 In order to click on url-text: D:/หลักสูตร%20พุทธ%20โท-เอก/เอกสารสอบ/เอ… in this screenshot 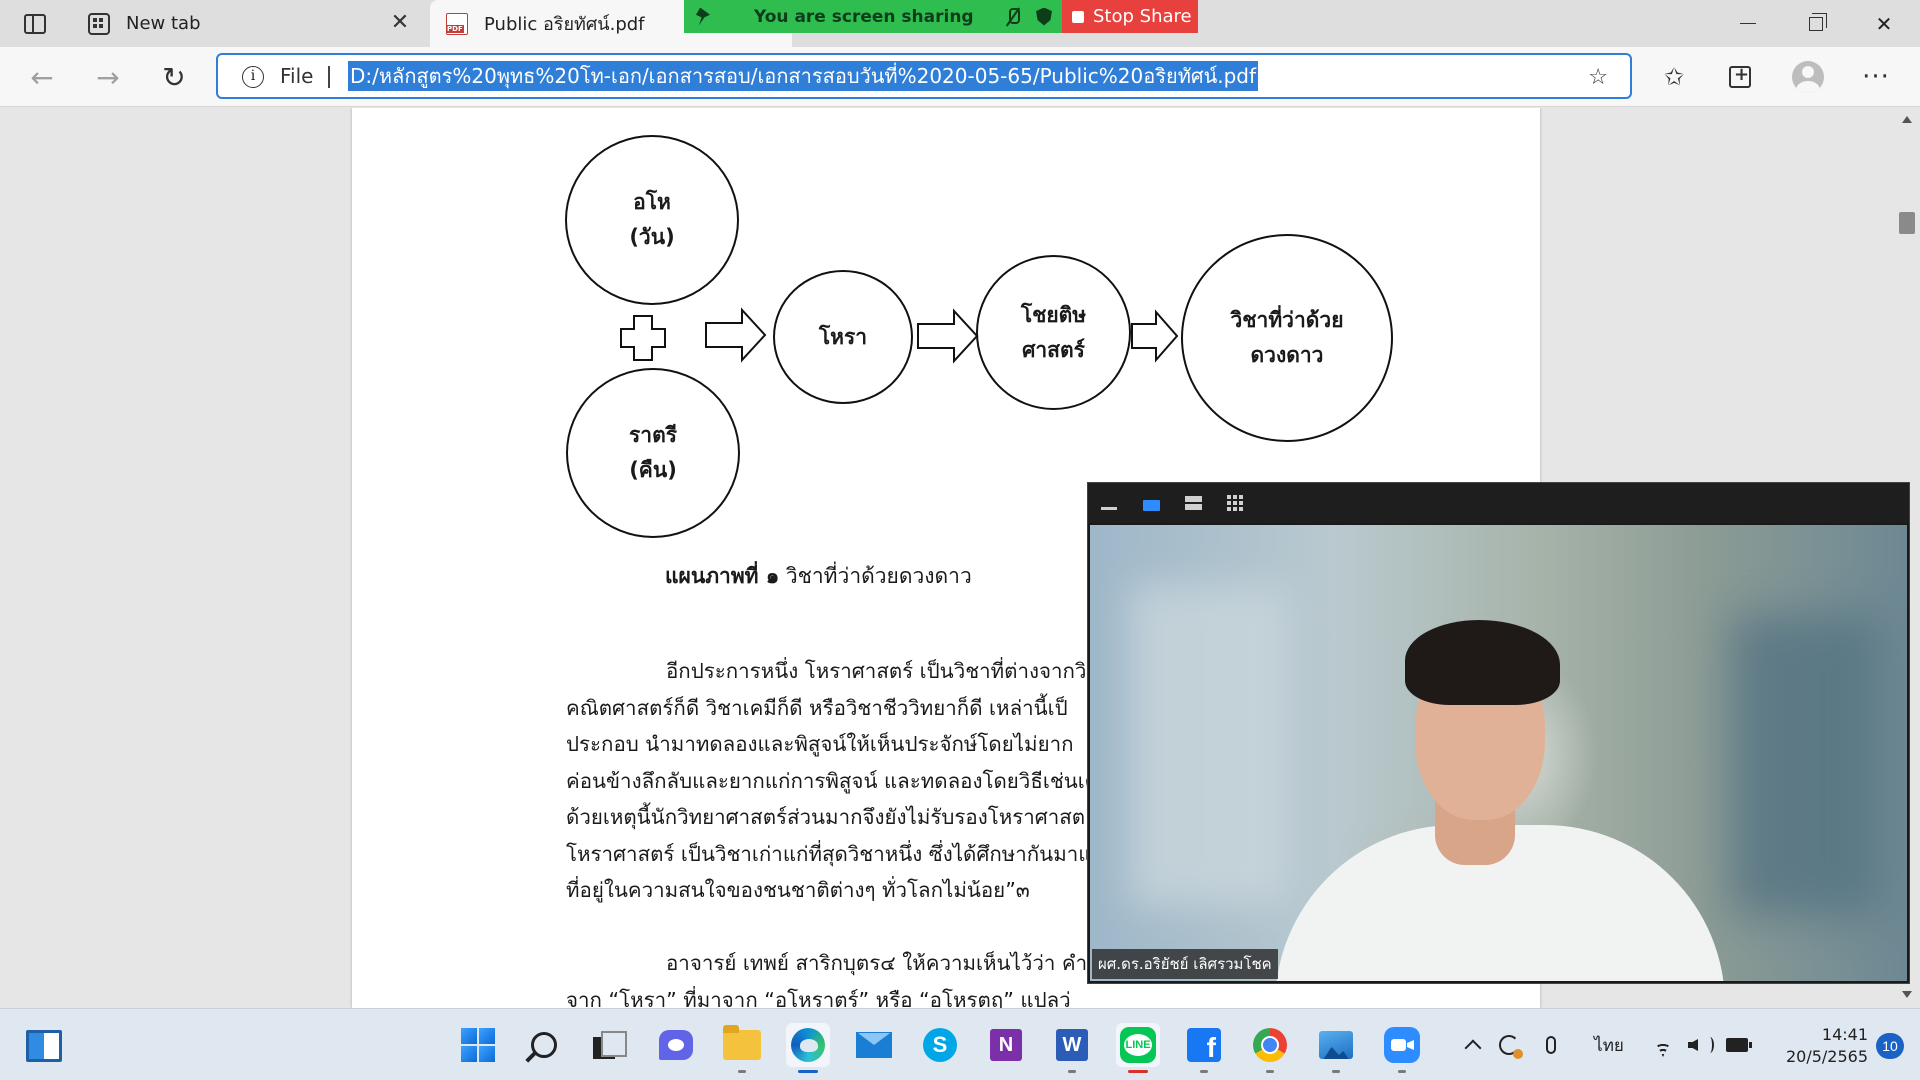, I will do `click(803, 76)`.